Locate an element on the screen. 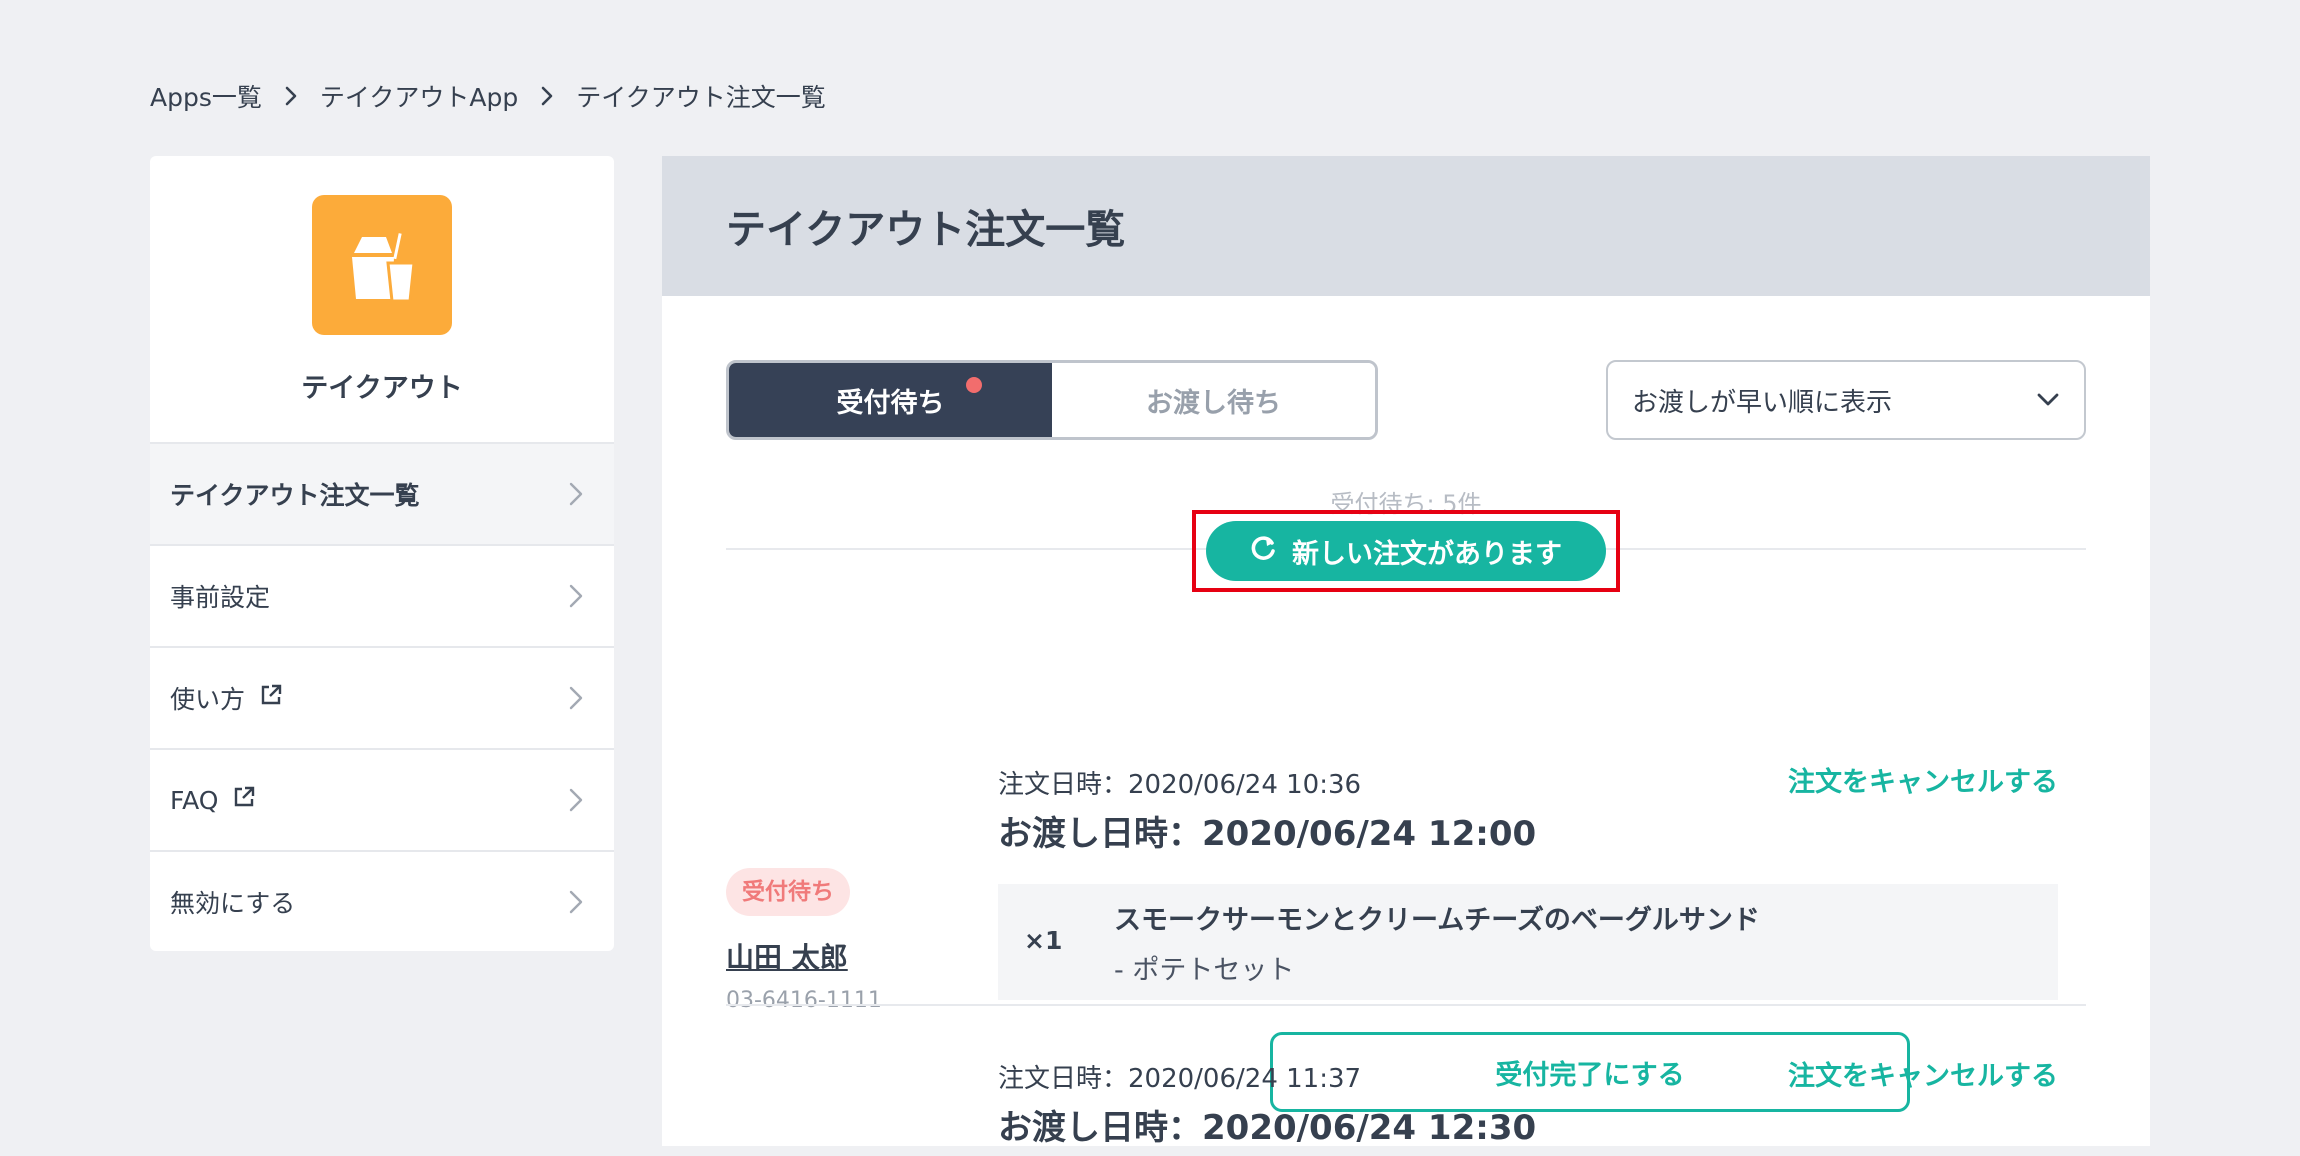 This screenshot has width=2300, height=1156. status-badge: 受付待ち is located at coordinates (788, 892).